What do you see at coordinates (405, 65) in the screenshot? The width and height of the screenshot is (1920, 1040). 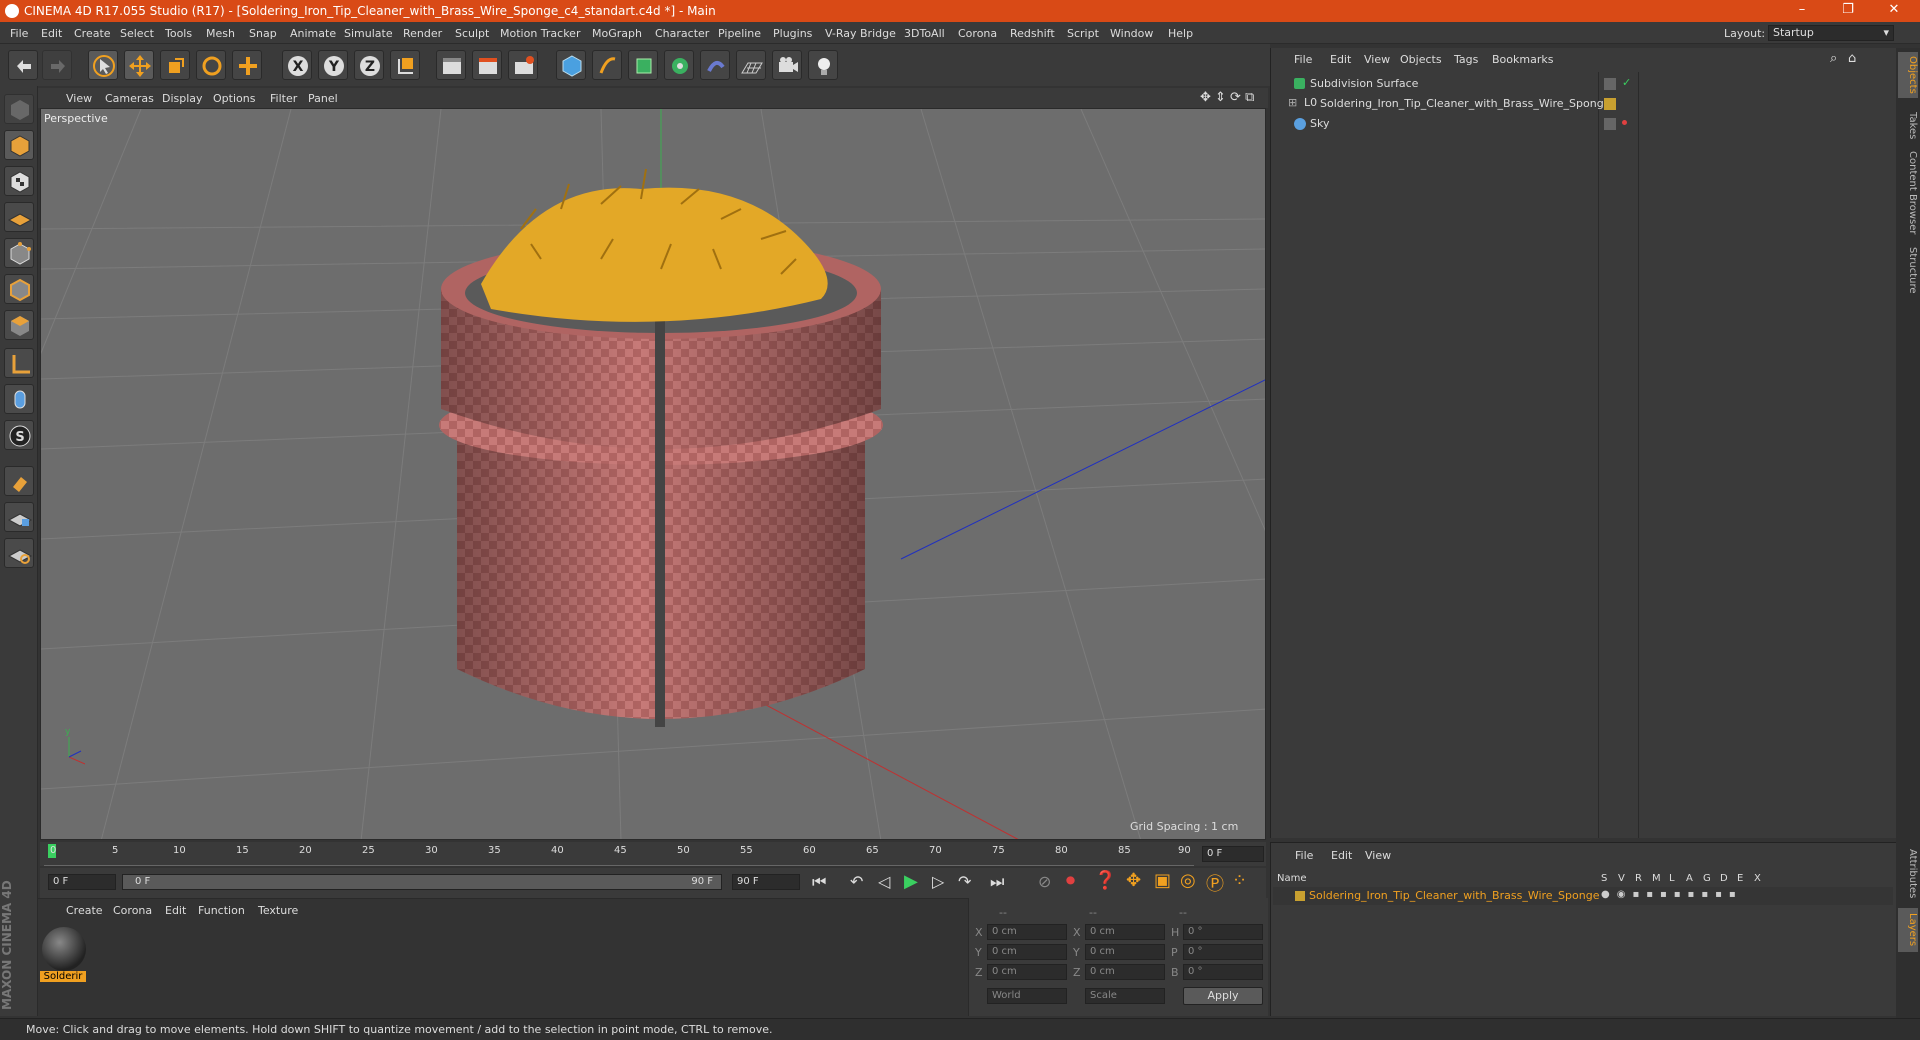 I see `coordinate-system-button` at bounding box center [405, 65].